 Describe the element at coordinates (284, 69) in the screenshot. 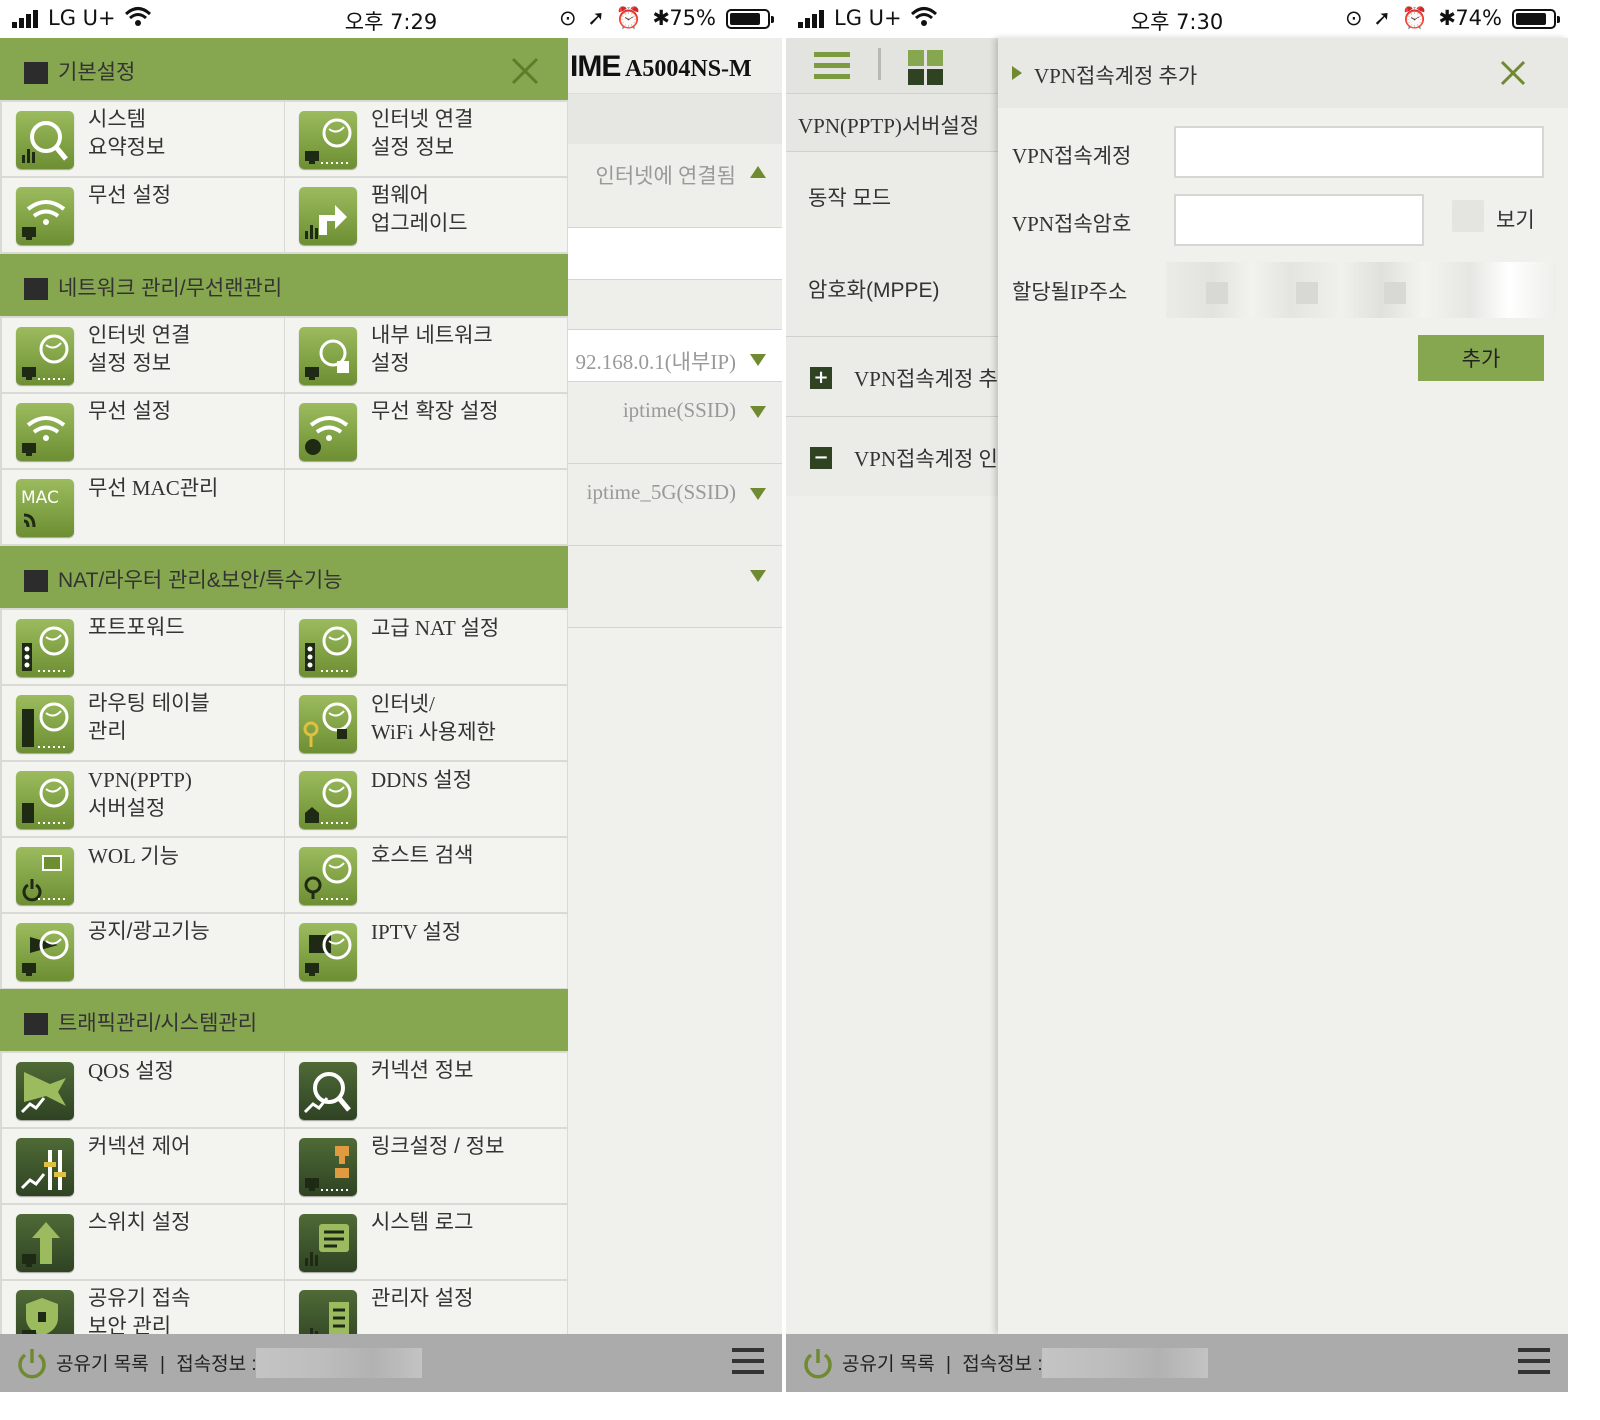

I see `menu-section-header: 기본설정` at that location.